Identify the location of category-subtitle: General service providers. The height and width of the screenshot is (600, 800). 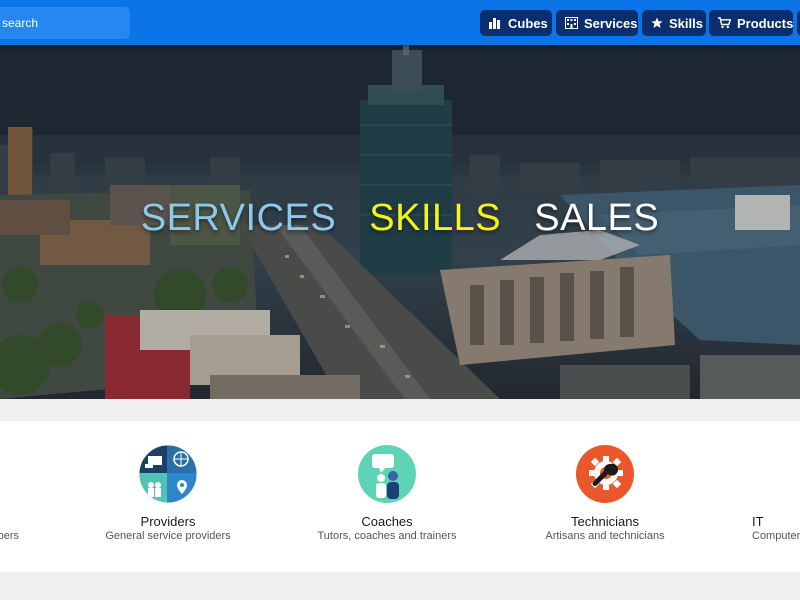
(168, 536).